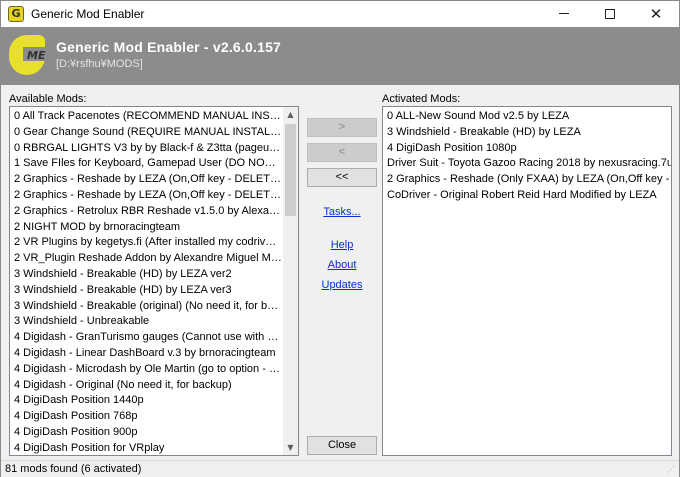 The image size is (680, 477). I want to click on app-name-version: Generic Mod Enabler - v2.6.0.157, so click(169, 47).